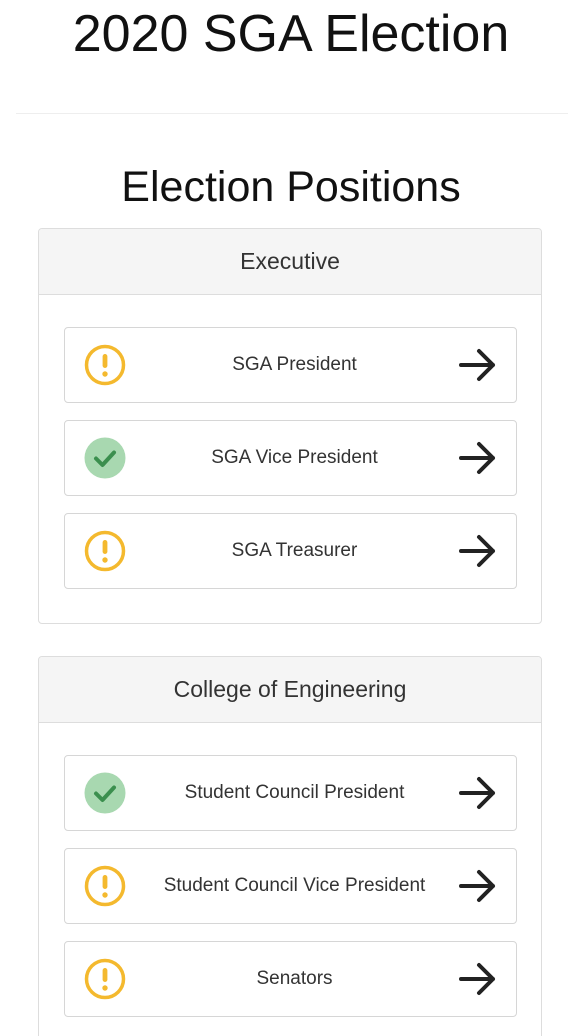 The width and height of the screenshot is (582, 1036). I want to click on position-item-student-council-vice-president: Student Council Vice President, so click(290, 886).